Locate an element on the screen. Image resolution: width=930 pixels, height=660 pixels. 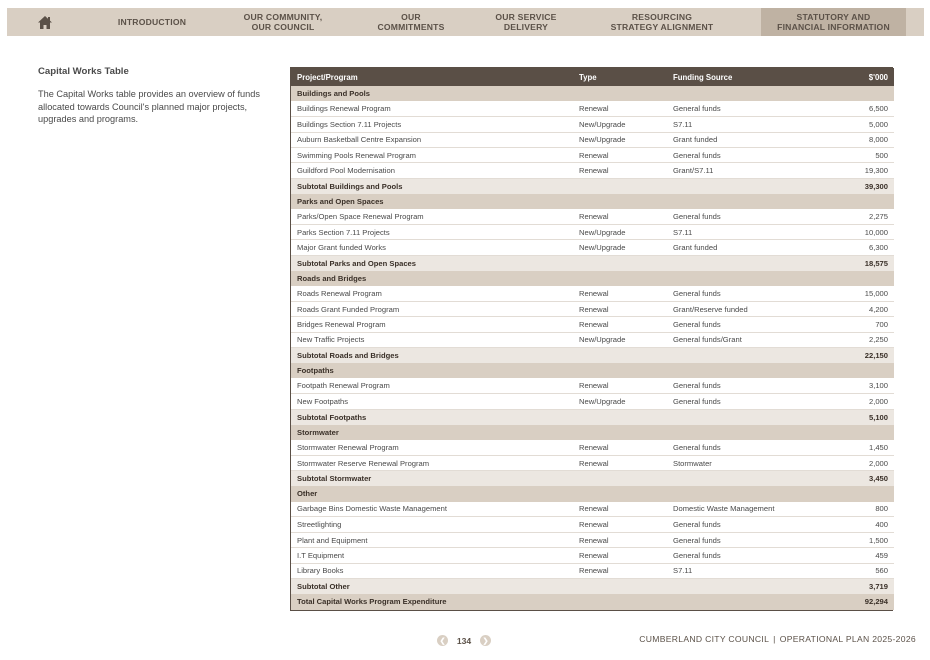
subtotal-row: Subtotal Parks and Open Spaces 18,575 is located at coordinates (592, 263).